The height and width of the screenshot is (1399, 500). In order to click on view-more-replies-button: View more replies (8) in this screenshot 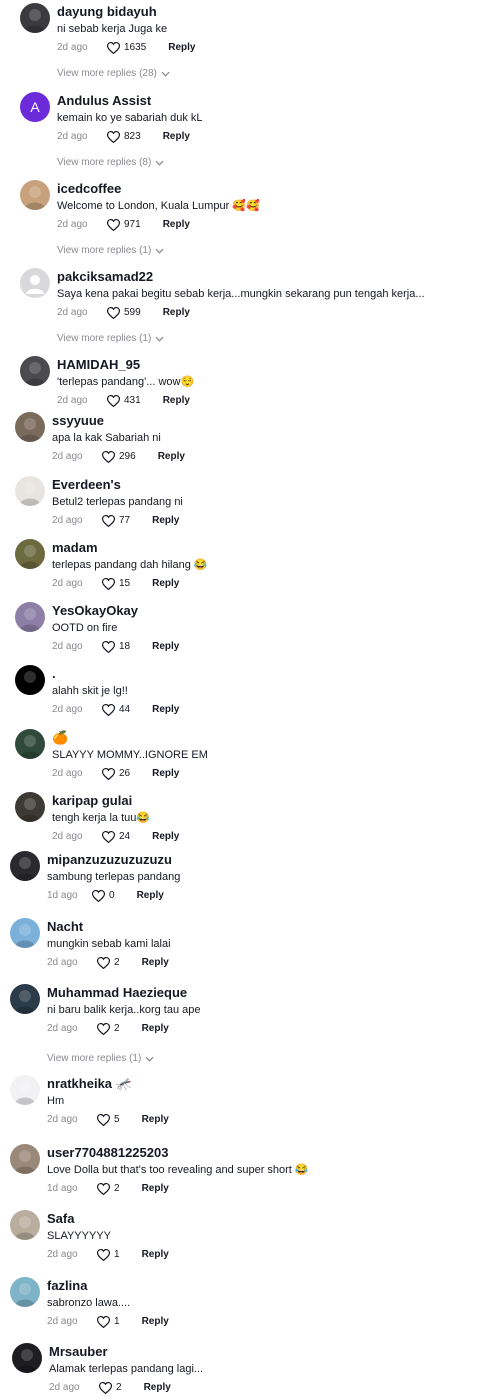, I will do `click(110, 162)`.